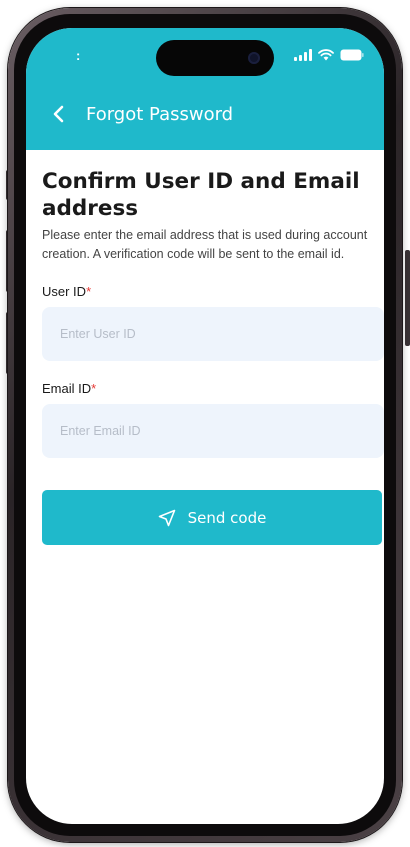 The width and height of the screenshot is (410, 847). What do you see at coordinates (213, 431) in the screenshot?
I see `email-id-input` at bounding box center [213, 431].